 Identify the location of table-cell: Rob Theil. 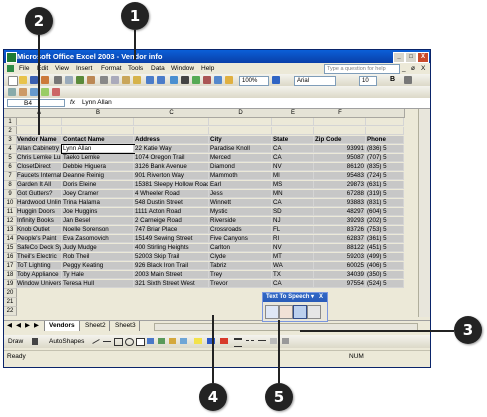
(98, 257).